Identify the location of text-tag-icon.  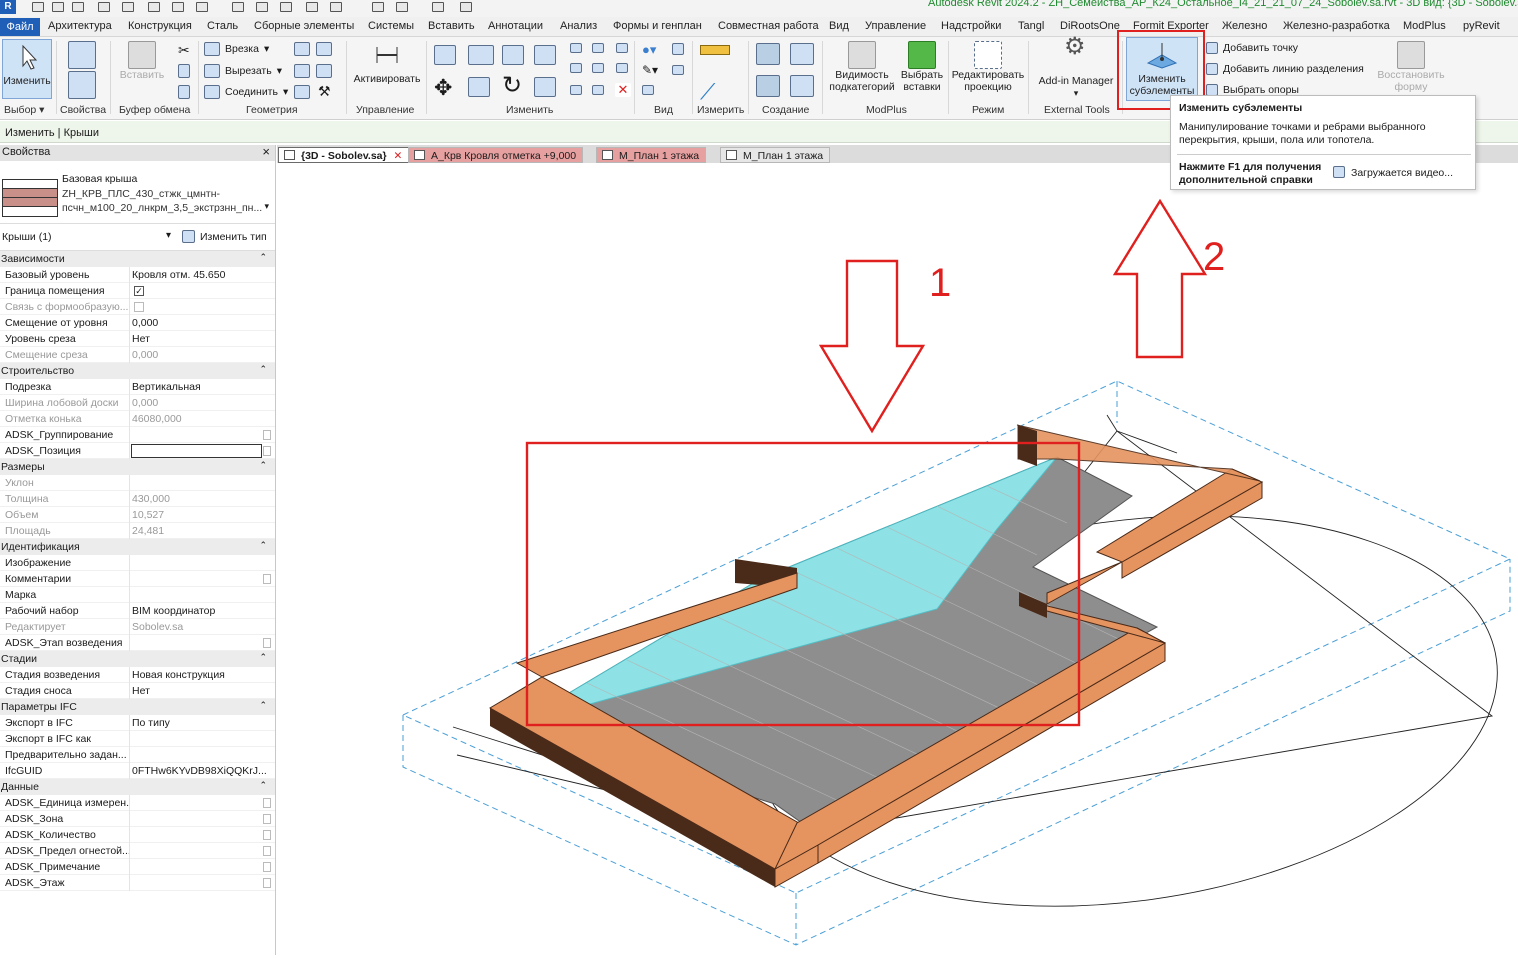
(286, 7).